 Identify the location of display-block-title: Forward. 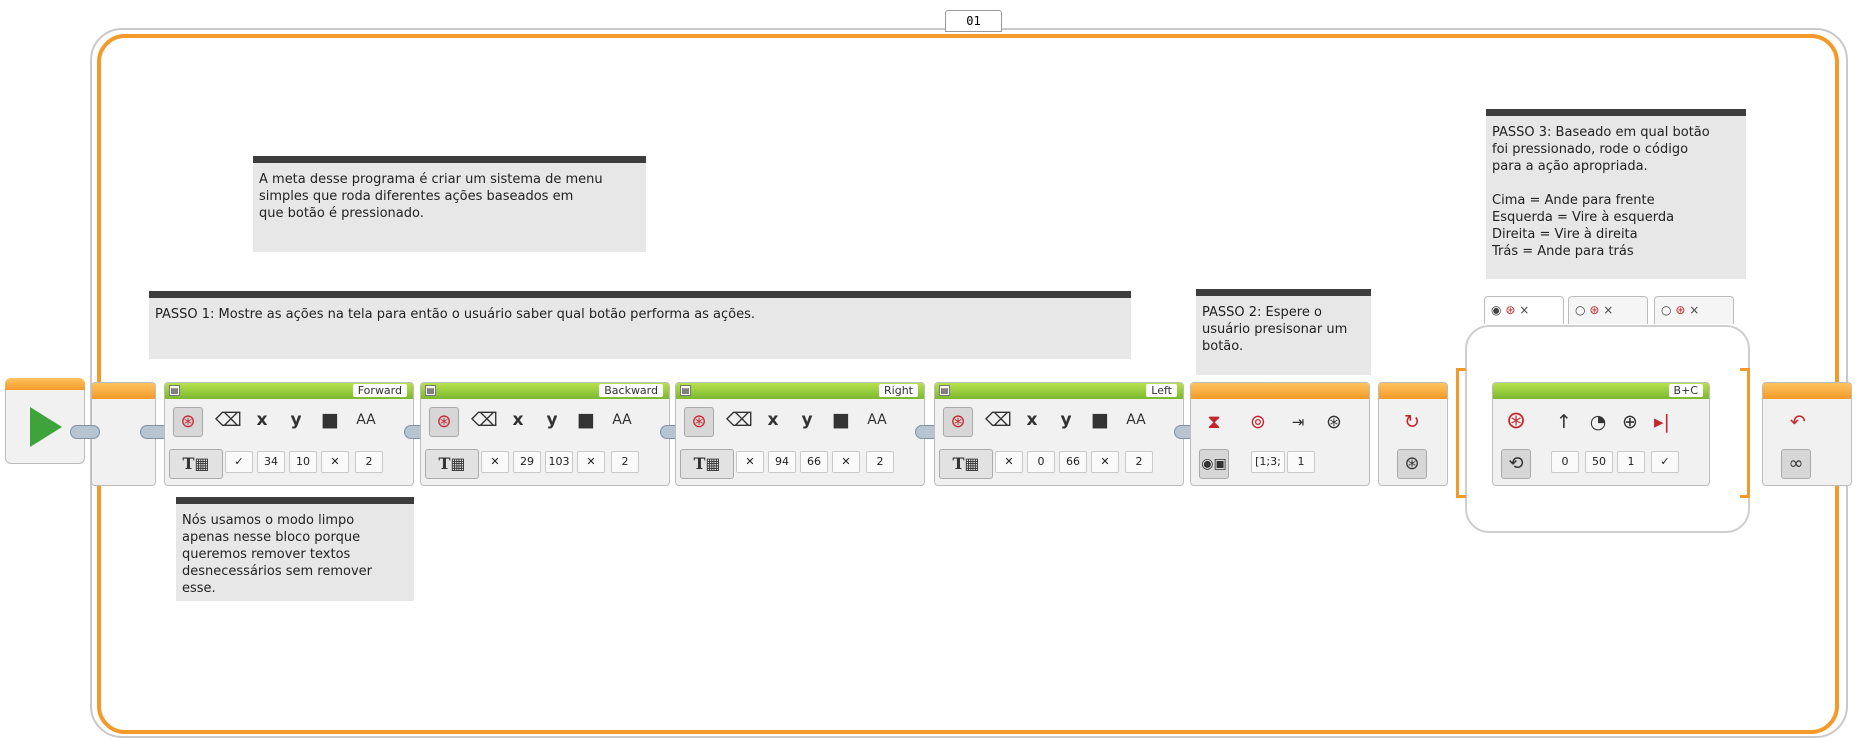
(379, 390).